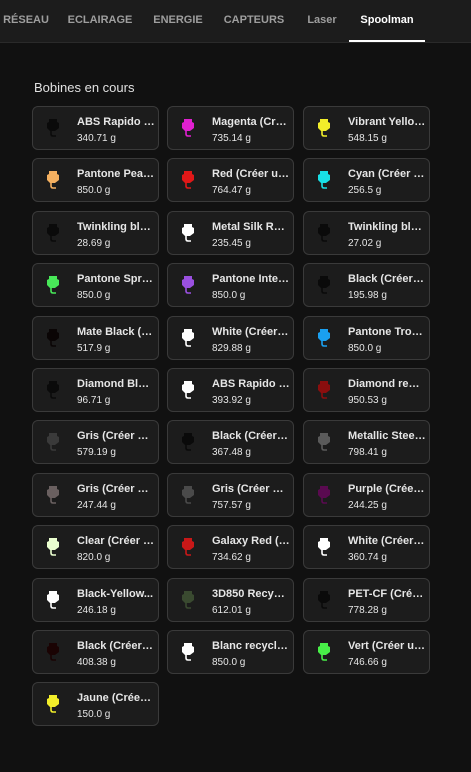 This screenshot has height=772, width=471. I want to click on spool-card: Pantone Tropical... 850.0 g, so click(366, 338).